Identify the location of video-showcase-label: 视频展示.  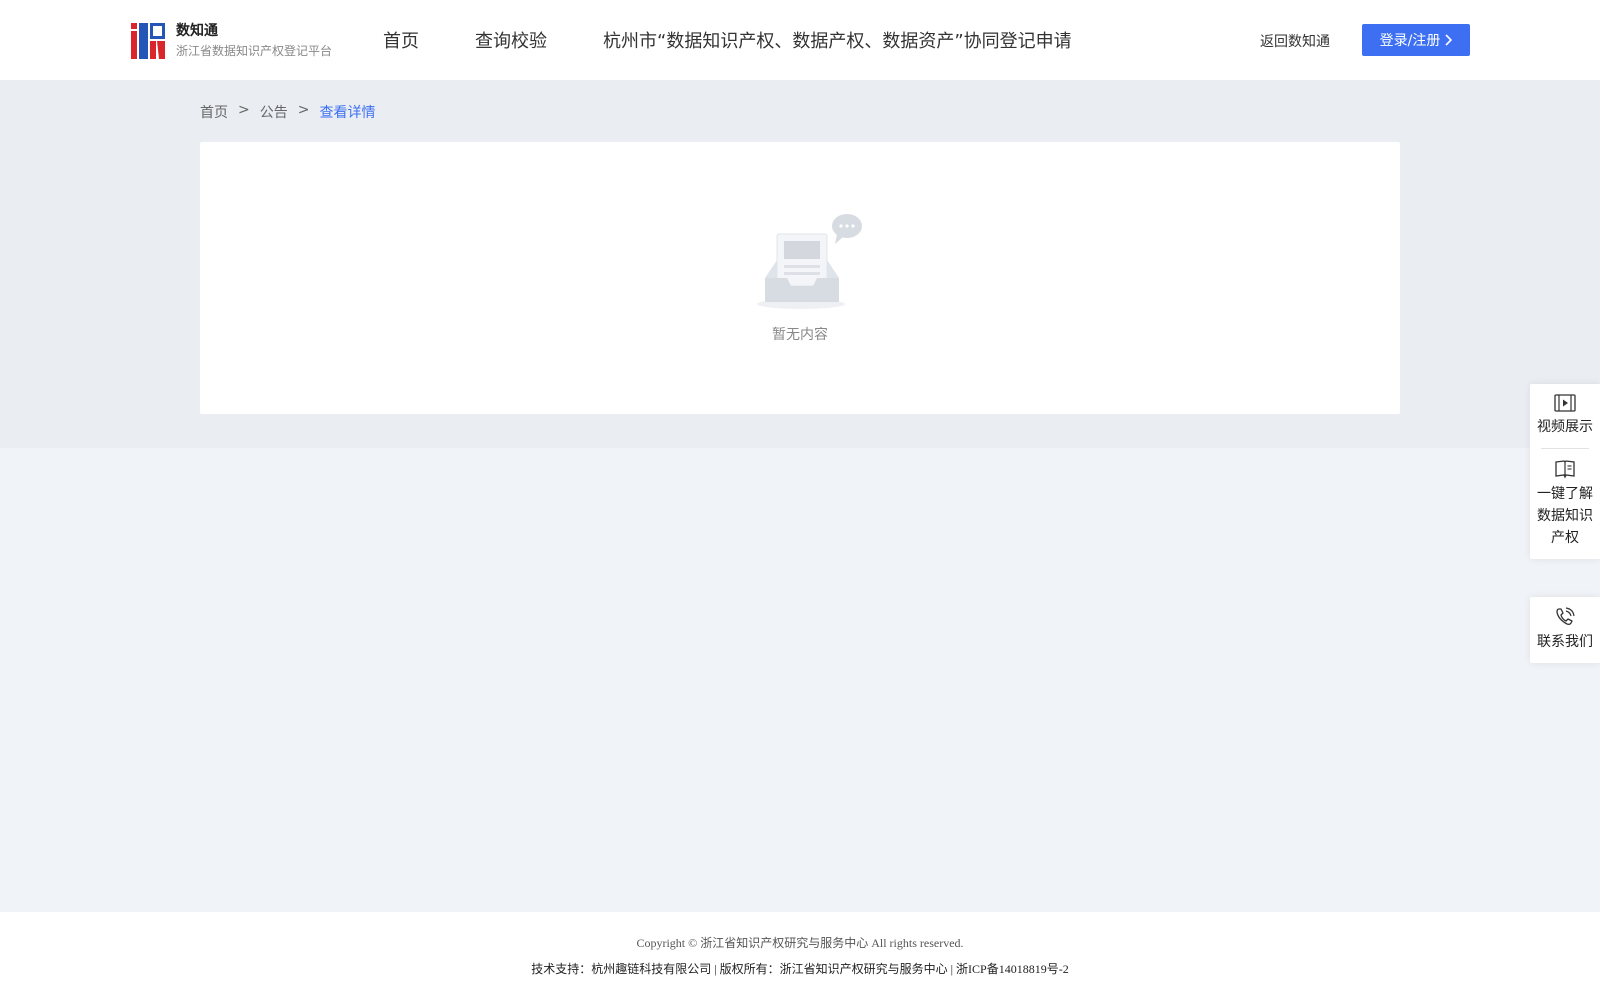
(1565, 427).